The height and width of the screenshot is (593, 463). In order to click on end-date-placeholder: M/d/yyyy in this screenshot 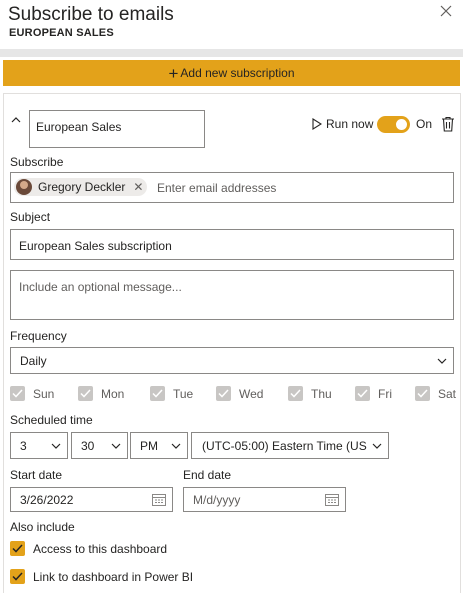, I will do `click(217, 499)`.